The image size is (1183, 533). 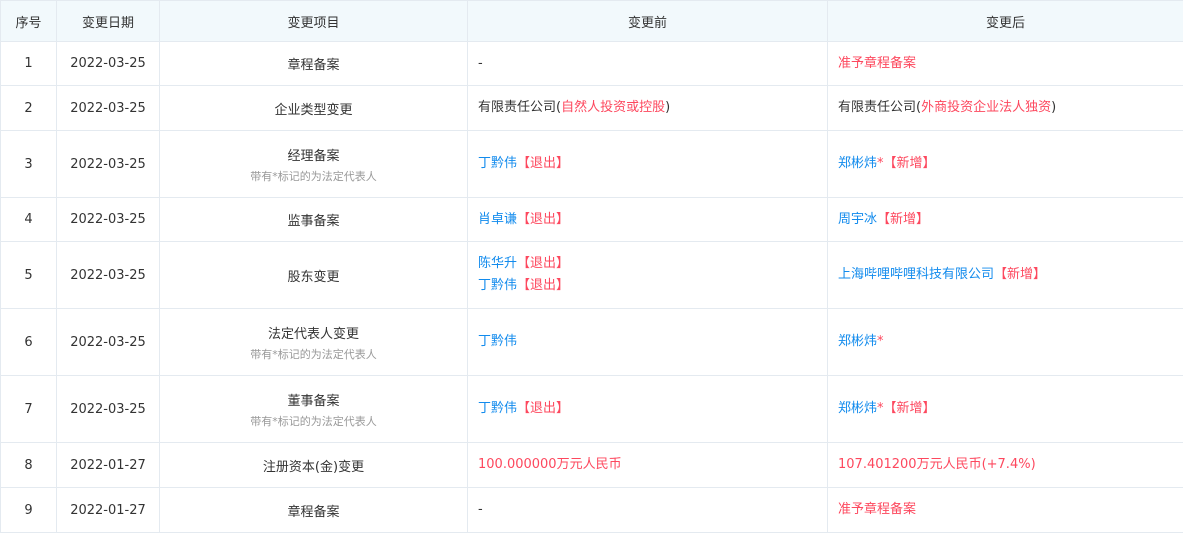 I want to click on after-cell-line: 准予章程备案, so click(x=1005, y=510).